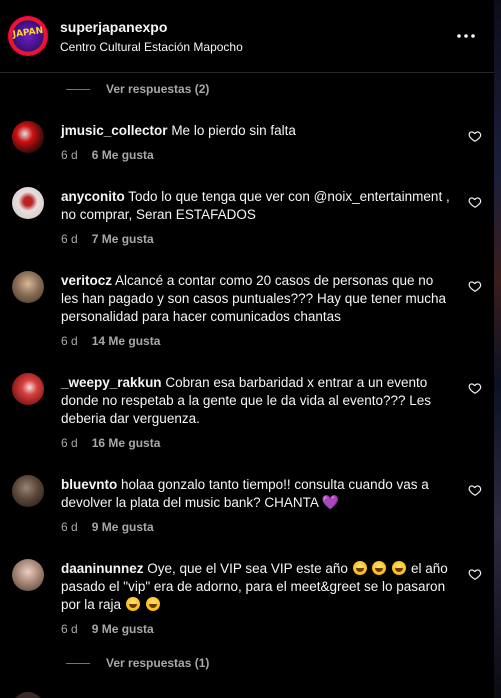  Describe the element at coordinates (123, 239) in the screenshot. I see `comment-likes: 7 Me gusta` at that location.